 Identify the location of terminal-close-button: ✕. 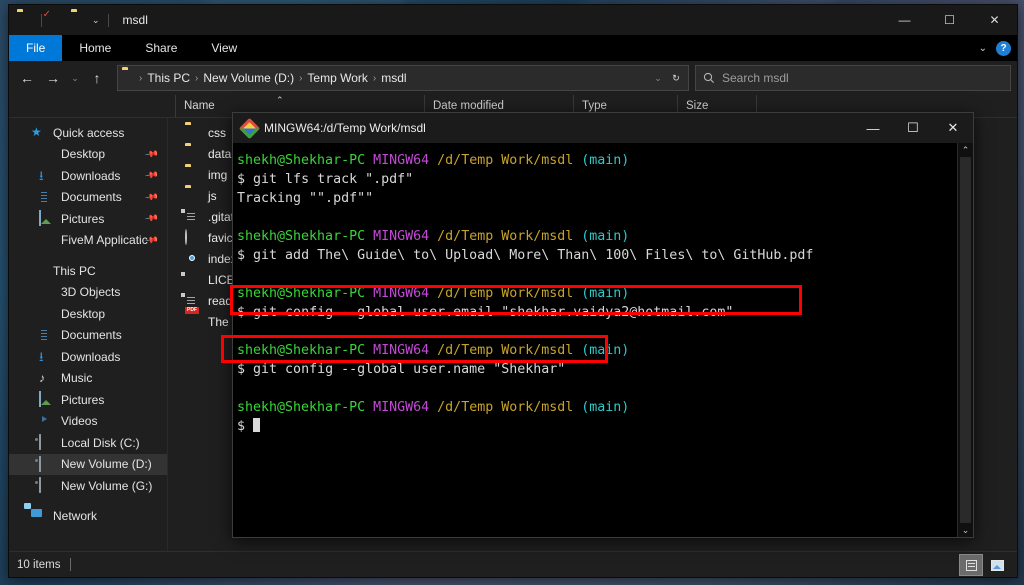
(953, 128).